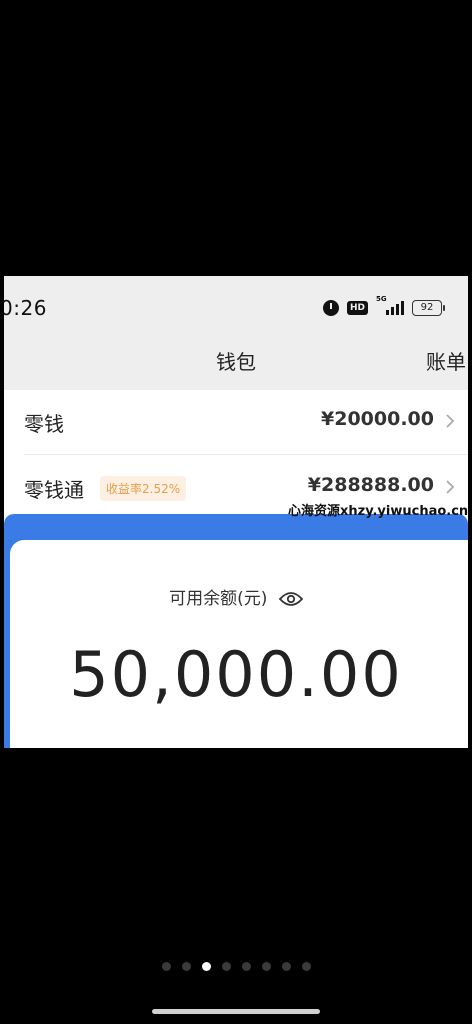  I want to click on hd-icon: HD, so click(357, 308).